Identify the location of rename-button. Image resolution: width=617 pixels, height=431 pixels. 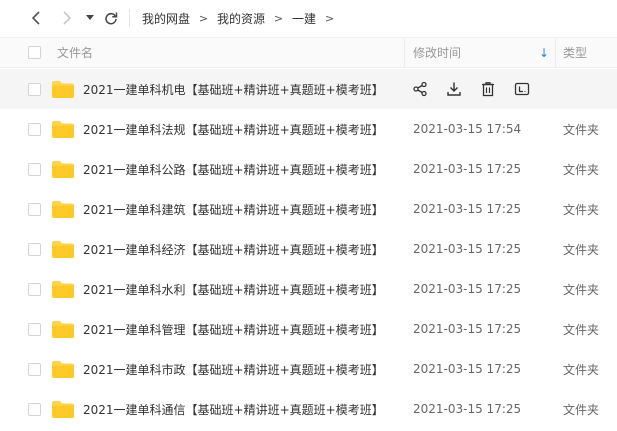
(522, 89).